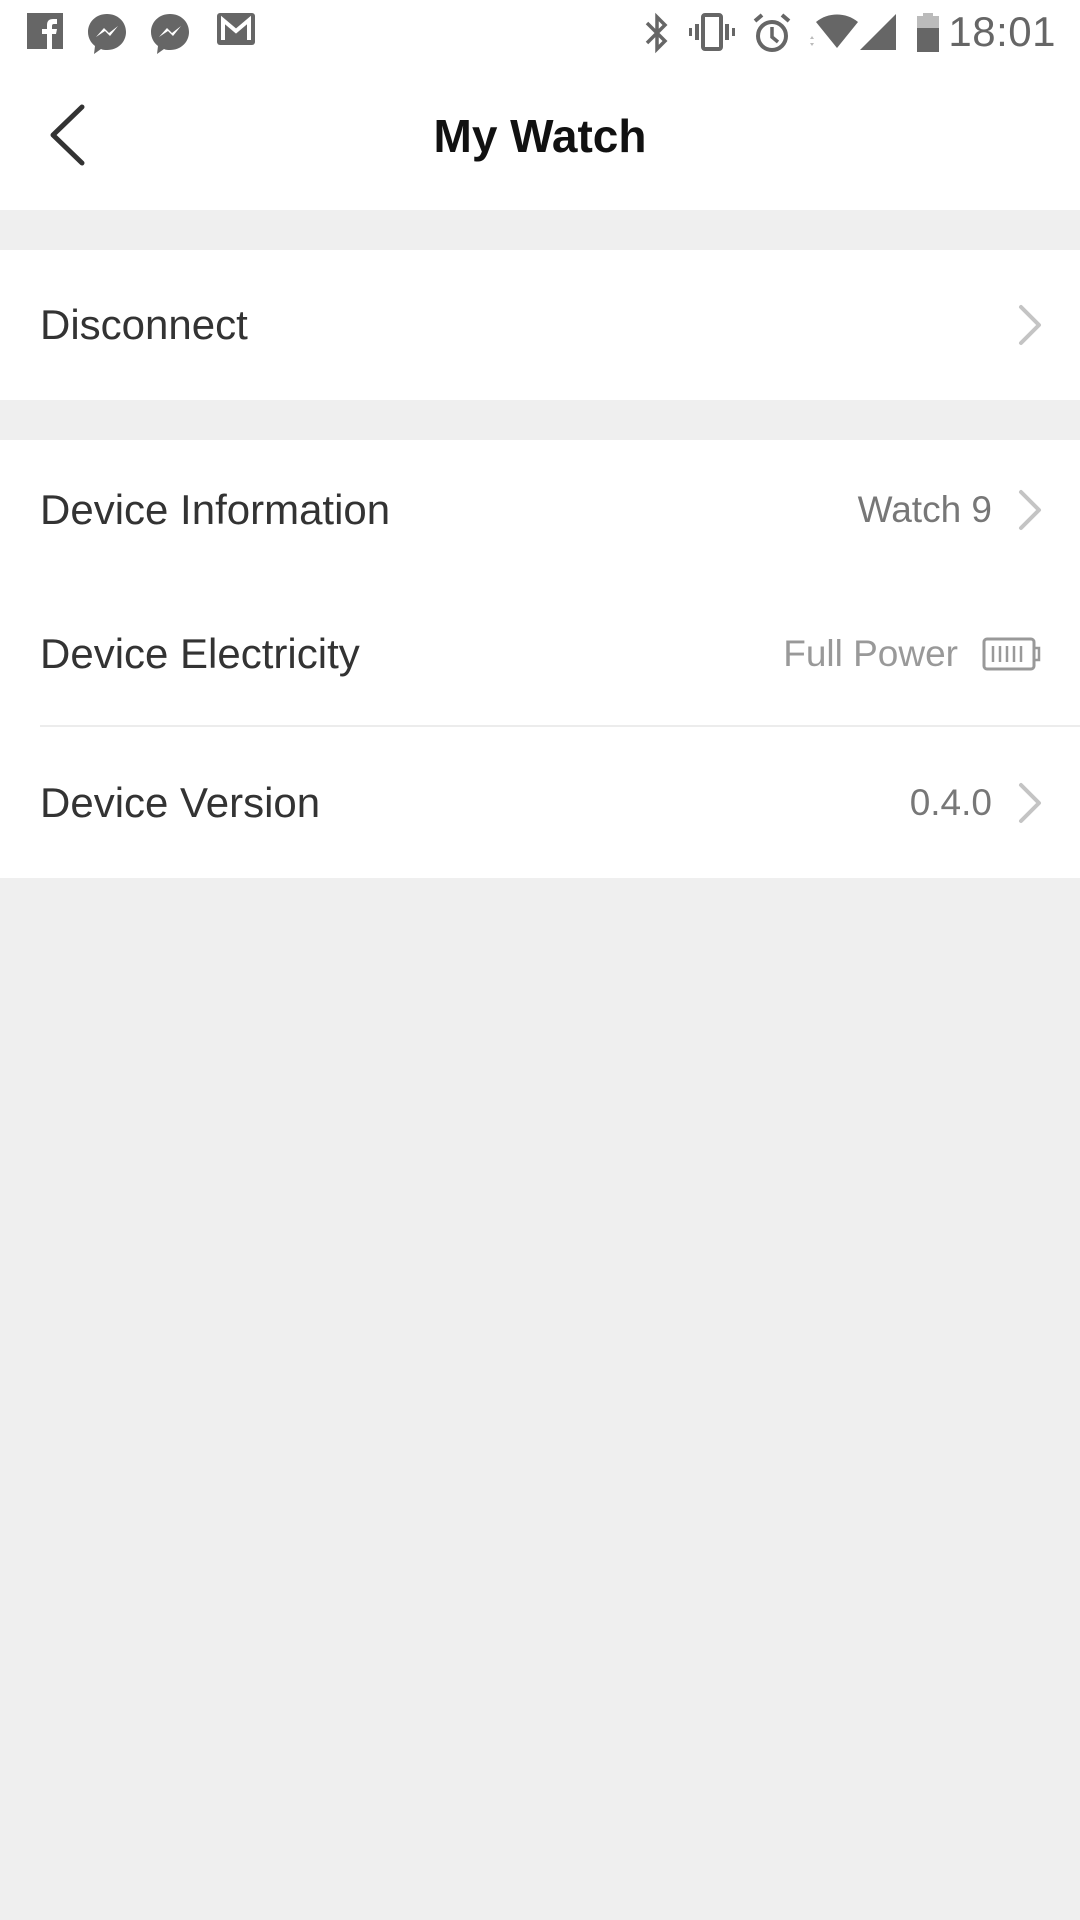  Describe the element at coordinates (870, 653) in the screenshot. I see `device-electricity-value: Full Power` at that location.